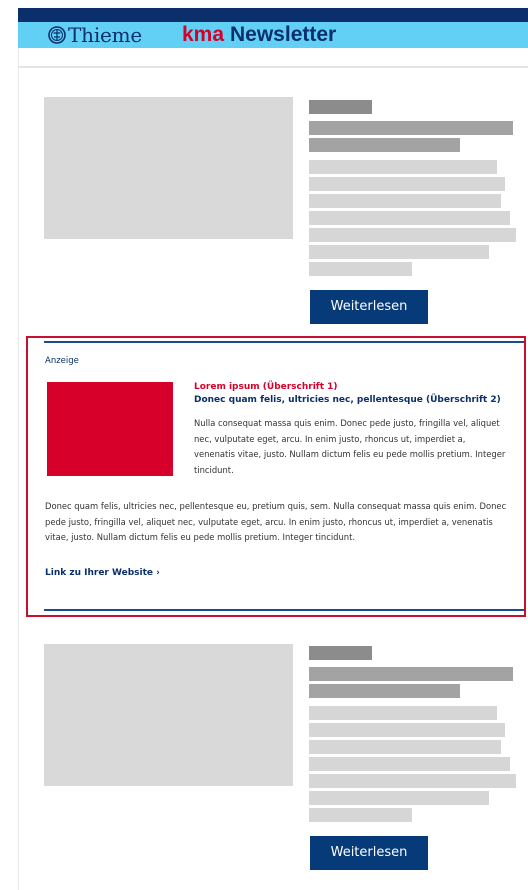 The width and height of the screenshot is (528, 890). Describe the element at coordinates (102, 573) in the screenshot. I see `ad-website-link: Link zu Ihrer Website ›` at that location.